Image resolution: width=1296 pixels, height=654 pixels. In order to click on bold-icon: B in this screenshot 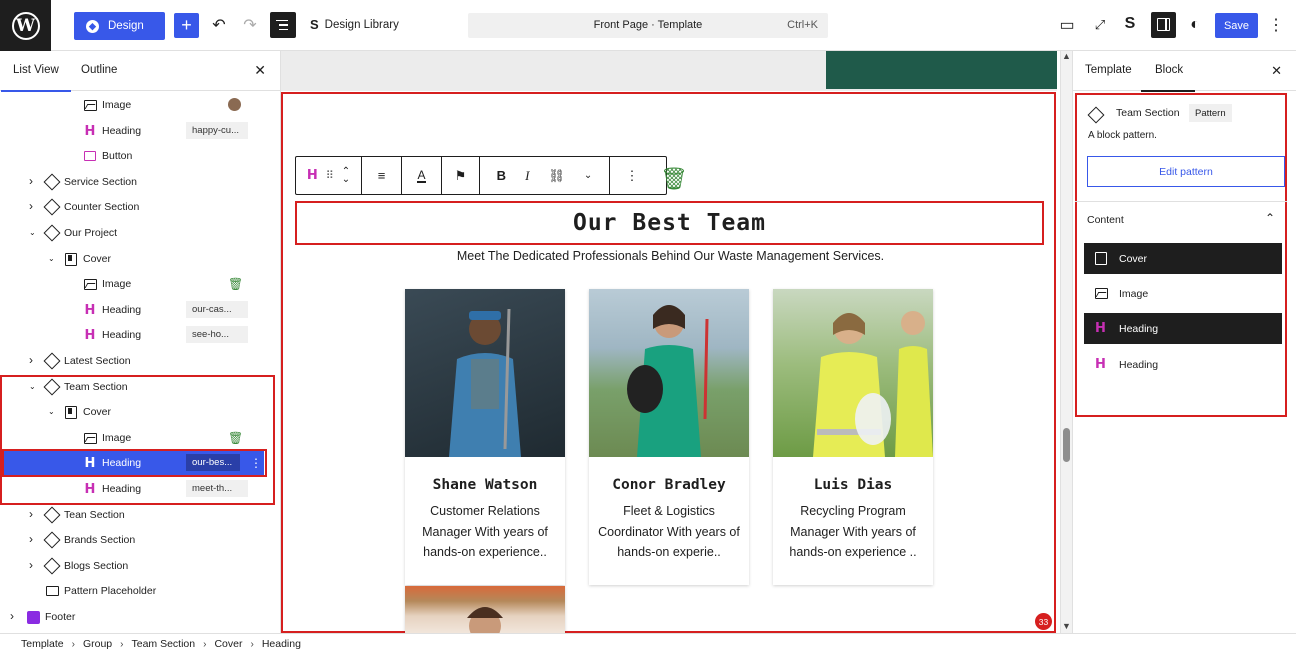, I will do `click(501, 175)`.